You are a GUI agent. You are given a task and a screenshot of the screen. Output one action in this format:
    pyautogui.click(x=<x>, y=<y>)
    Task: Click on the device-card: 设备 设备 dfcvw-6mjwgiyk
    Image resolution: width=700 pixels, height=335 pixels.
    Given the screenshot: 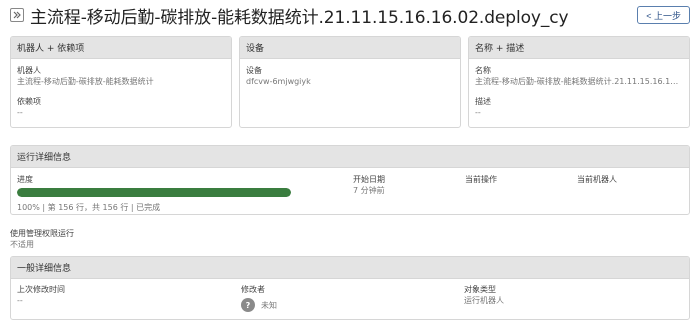 What is the action you would take?
    pyautogui.click(x=350, y=82)
    